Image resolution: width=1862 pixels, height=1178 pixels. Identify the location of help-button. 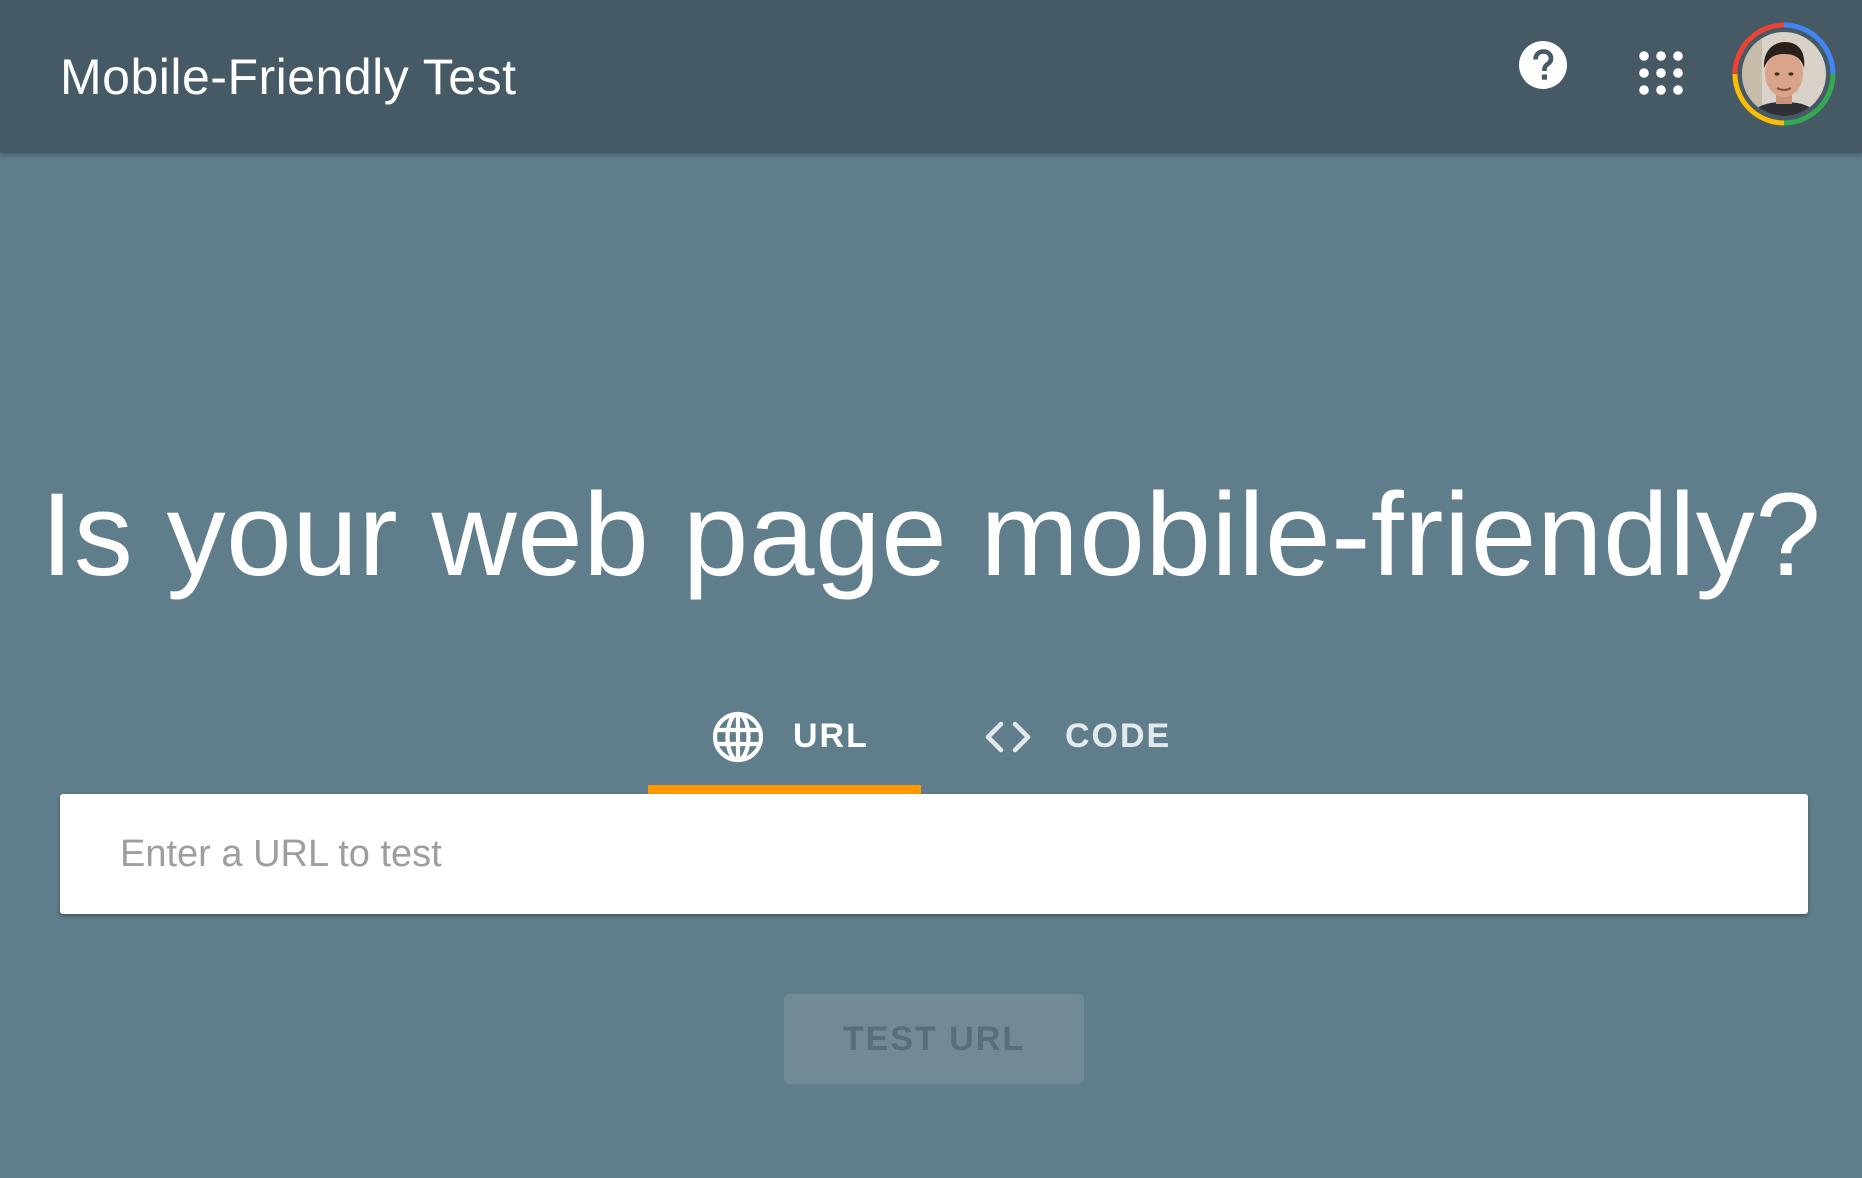
(1543, 65).